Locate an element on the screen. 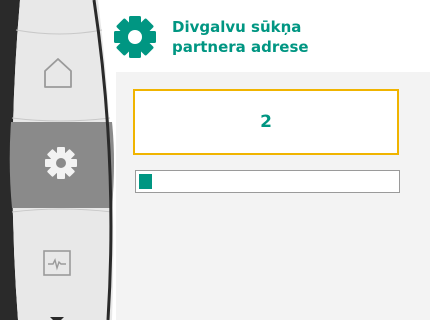 The image size is (430, 320). sidebar-item-settings is located at coordinates (61, 163).